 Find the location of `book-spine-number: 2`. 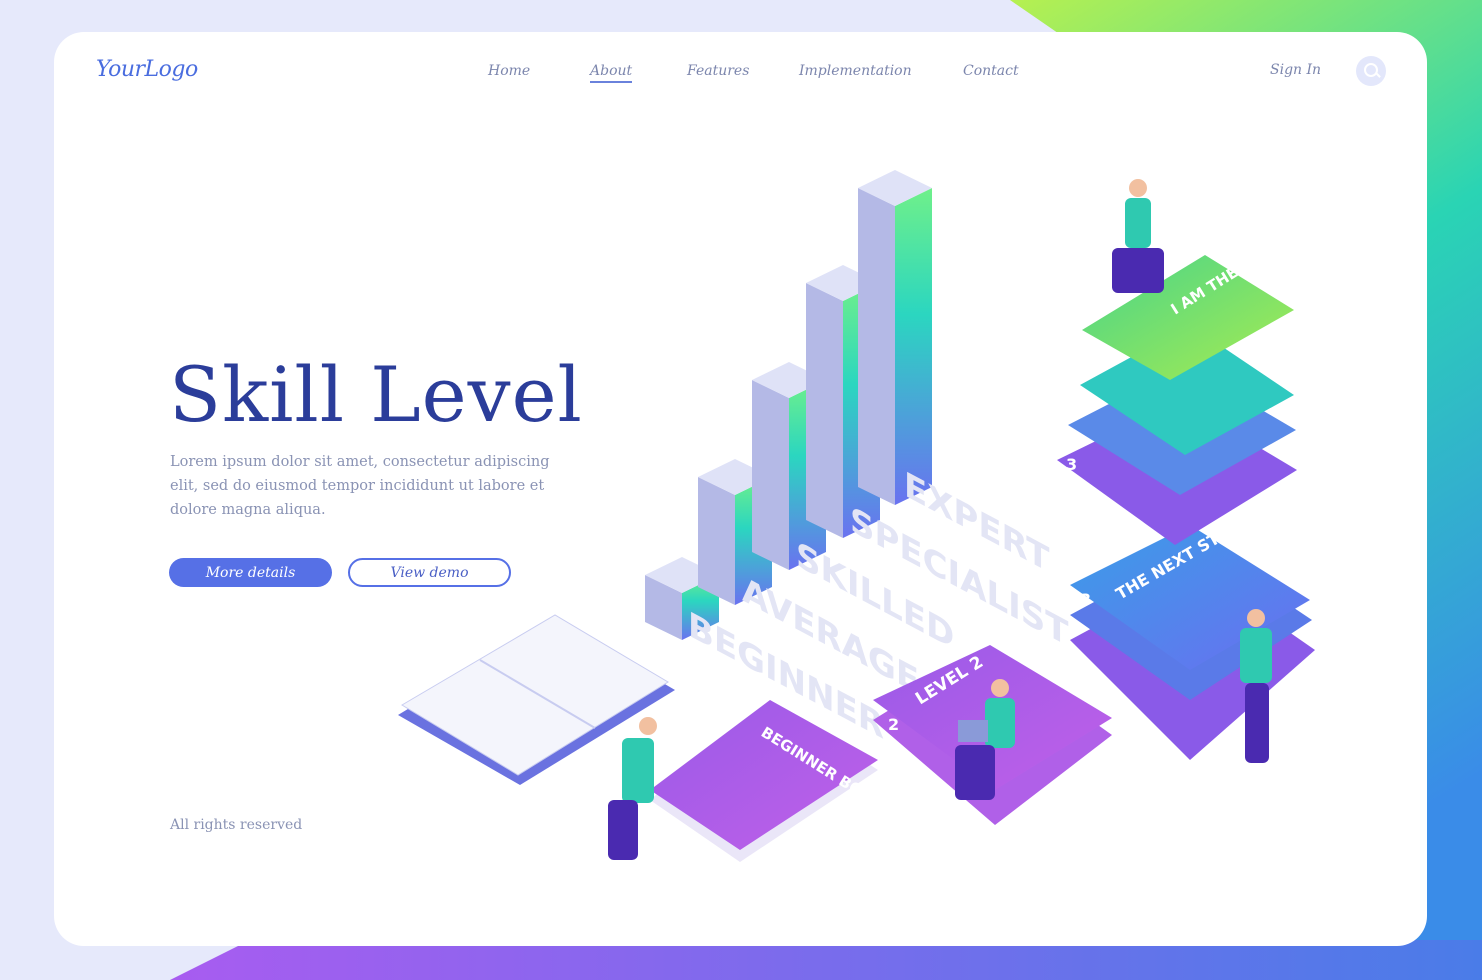

book-spine-number: 2 is located at coordinates (893, 724).